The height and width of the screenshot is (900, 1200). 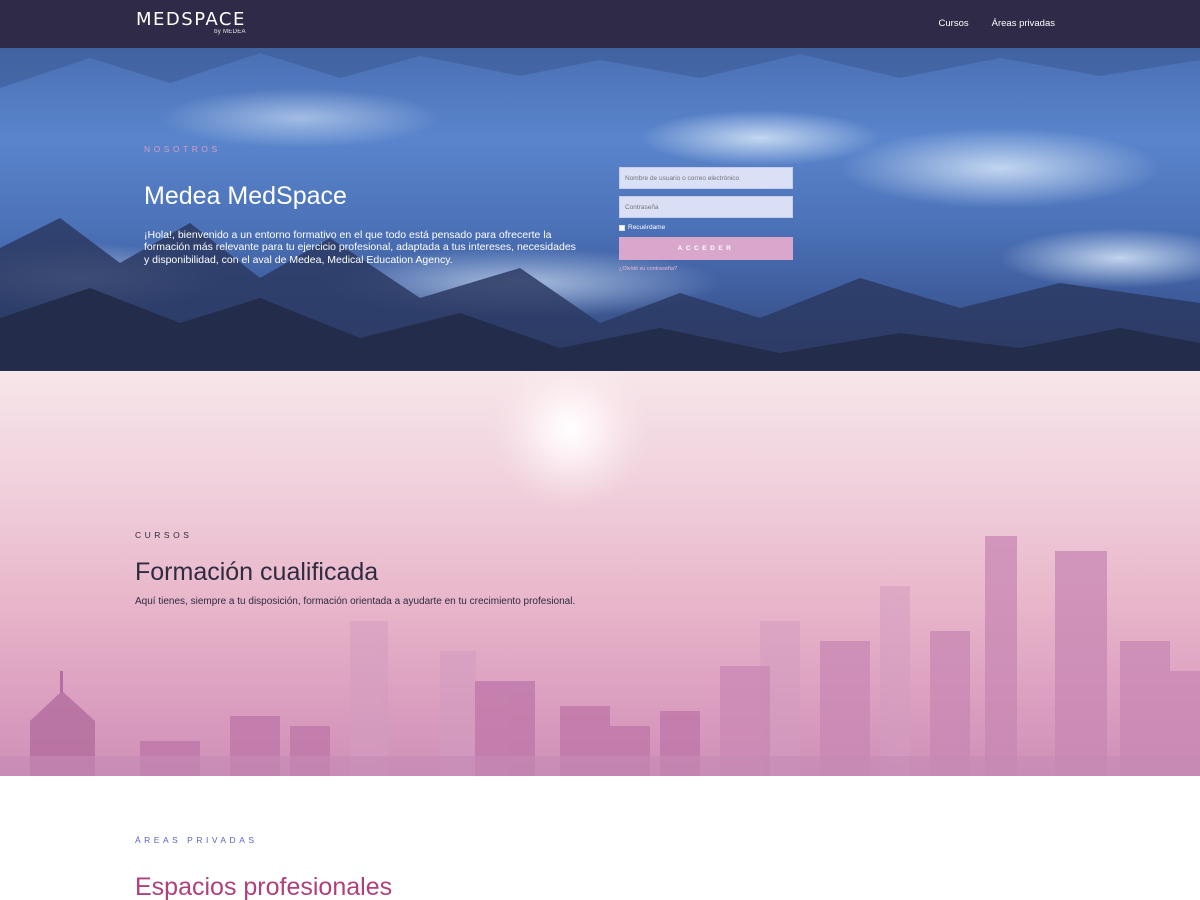 I want to click on nav-link-areas-privadas: Áreas privadas, so click(x=1023, y=23).